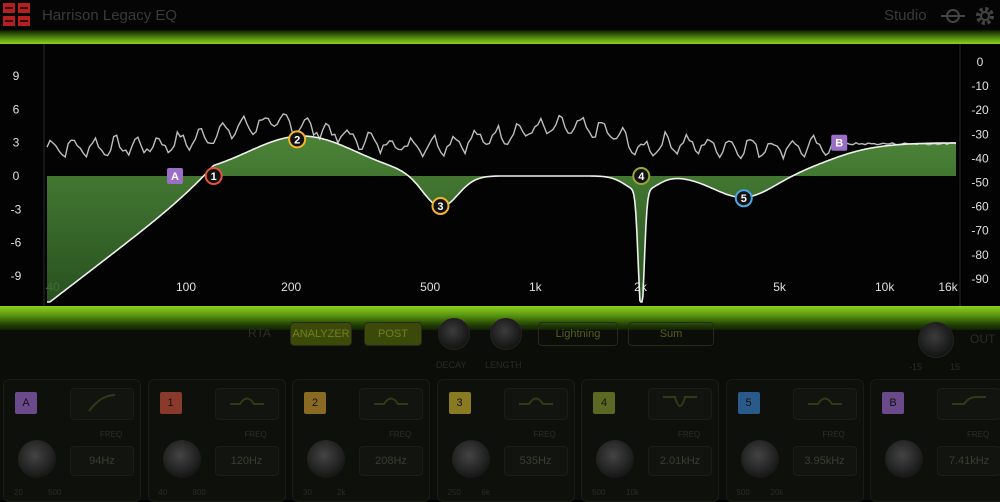 The height and width of the screenshot is (502, 1000). What do you see at coordinates (55, 492) in the screenshot?
I see `band-freq-max: 500` at bounding box center [55, 492].